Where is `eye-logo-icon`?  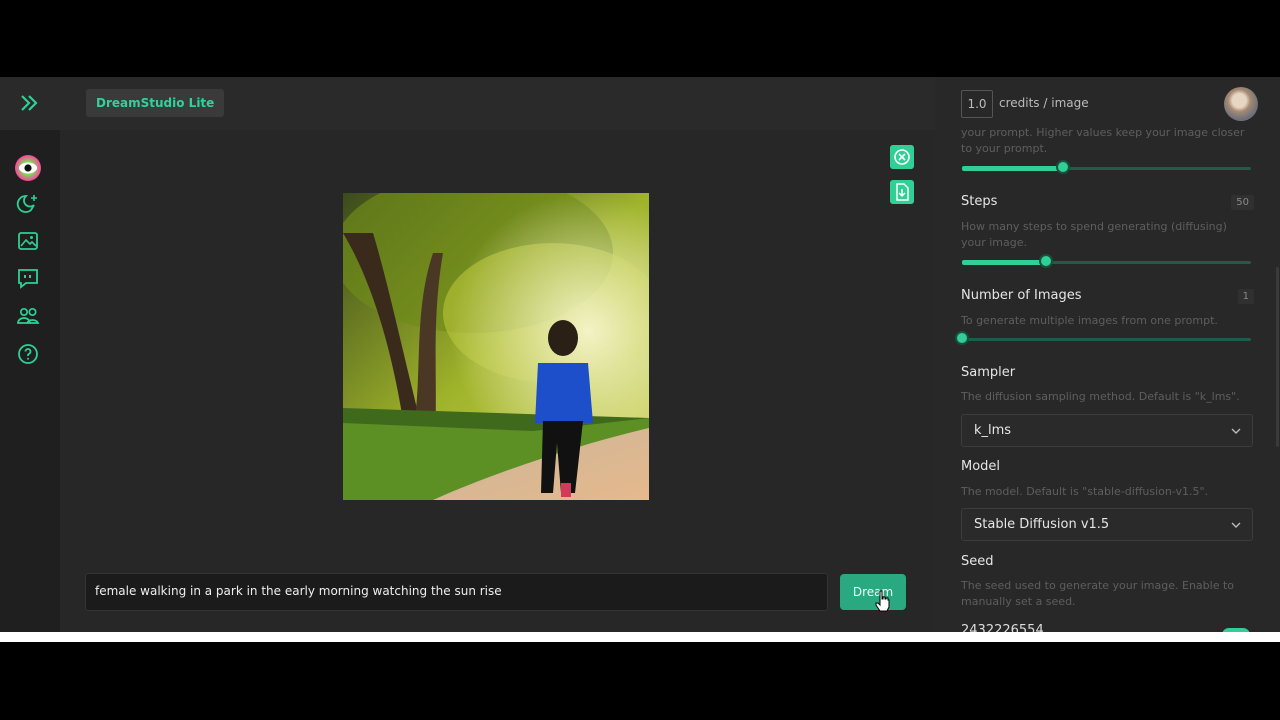 eye-logo-icon is located at coordinates (28, 168).